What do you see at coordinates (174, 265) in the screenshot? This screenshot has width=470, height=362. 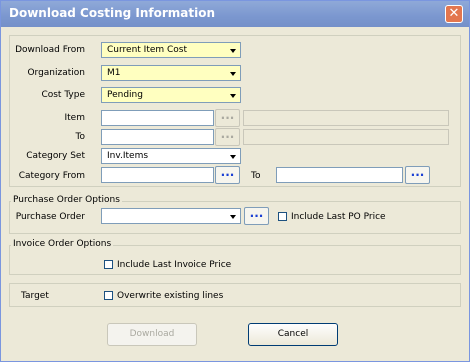 I see `include-last-invoice-price-label: Include Last Invoice Price` at bounding box center [174, 265].